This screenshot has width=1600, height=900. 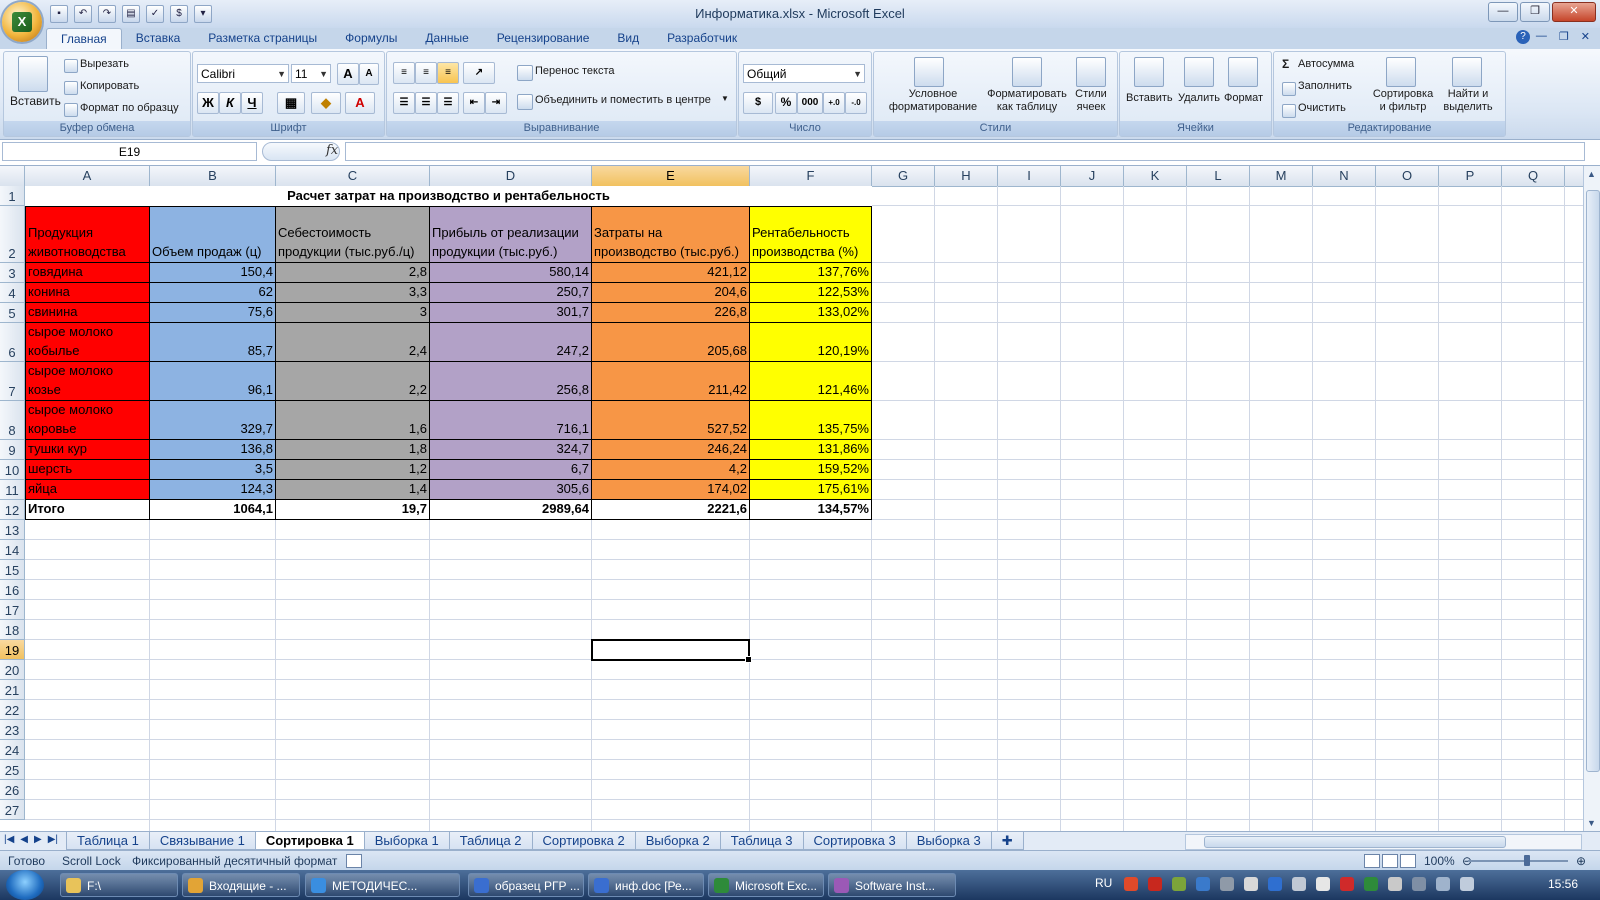 I want to click on cell: 1,4, so click(x=353, y=490).